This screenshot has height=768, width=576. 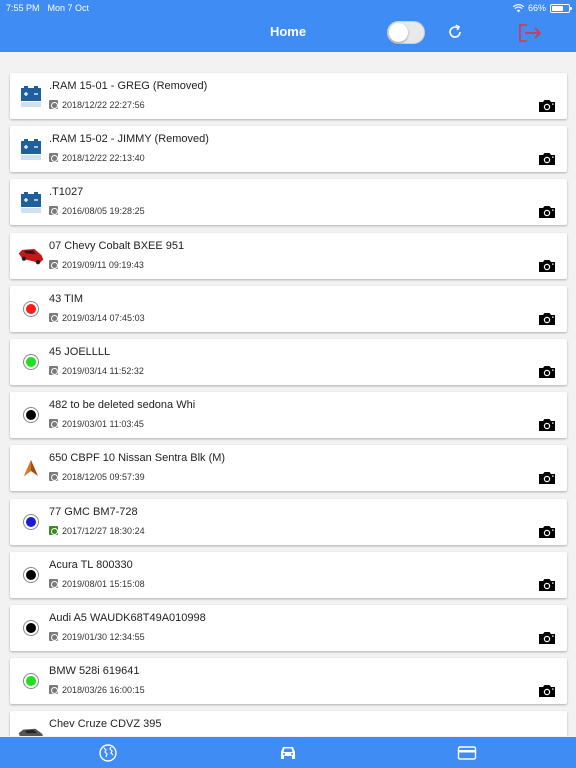 I want to click on view-toggle, so click(x=406, y=32).